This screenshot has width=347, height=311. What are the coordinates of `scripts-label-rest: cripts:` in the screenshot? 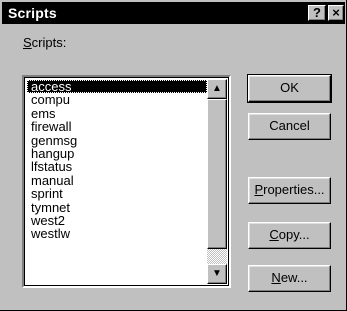 It's located at (49, 42).